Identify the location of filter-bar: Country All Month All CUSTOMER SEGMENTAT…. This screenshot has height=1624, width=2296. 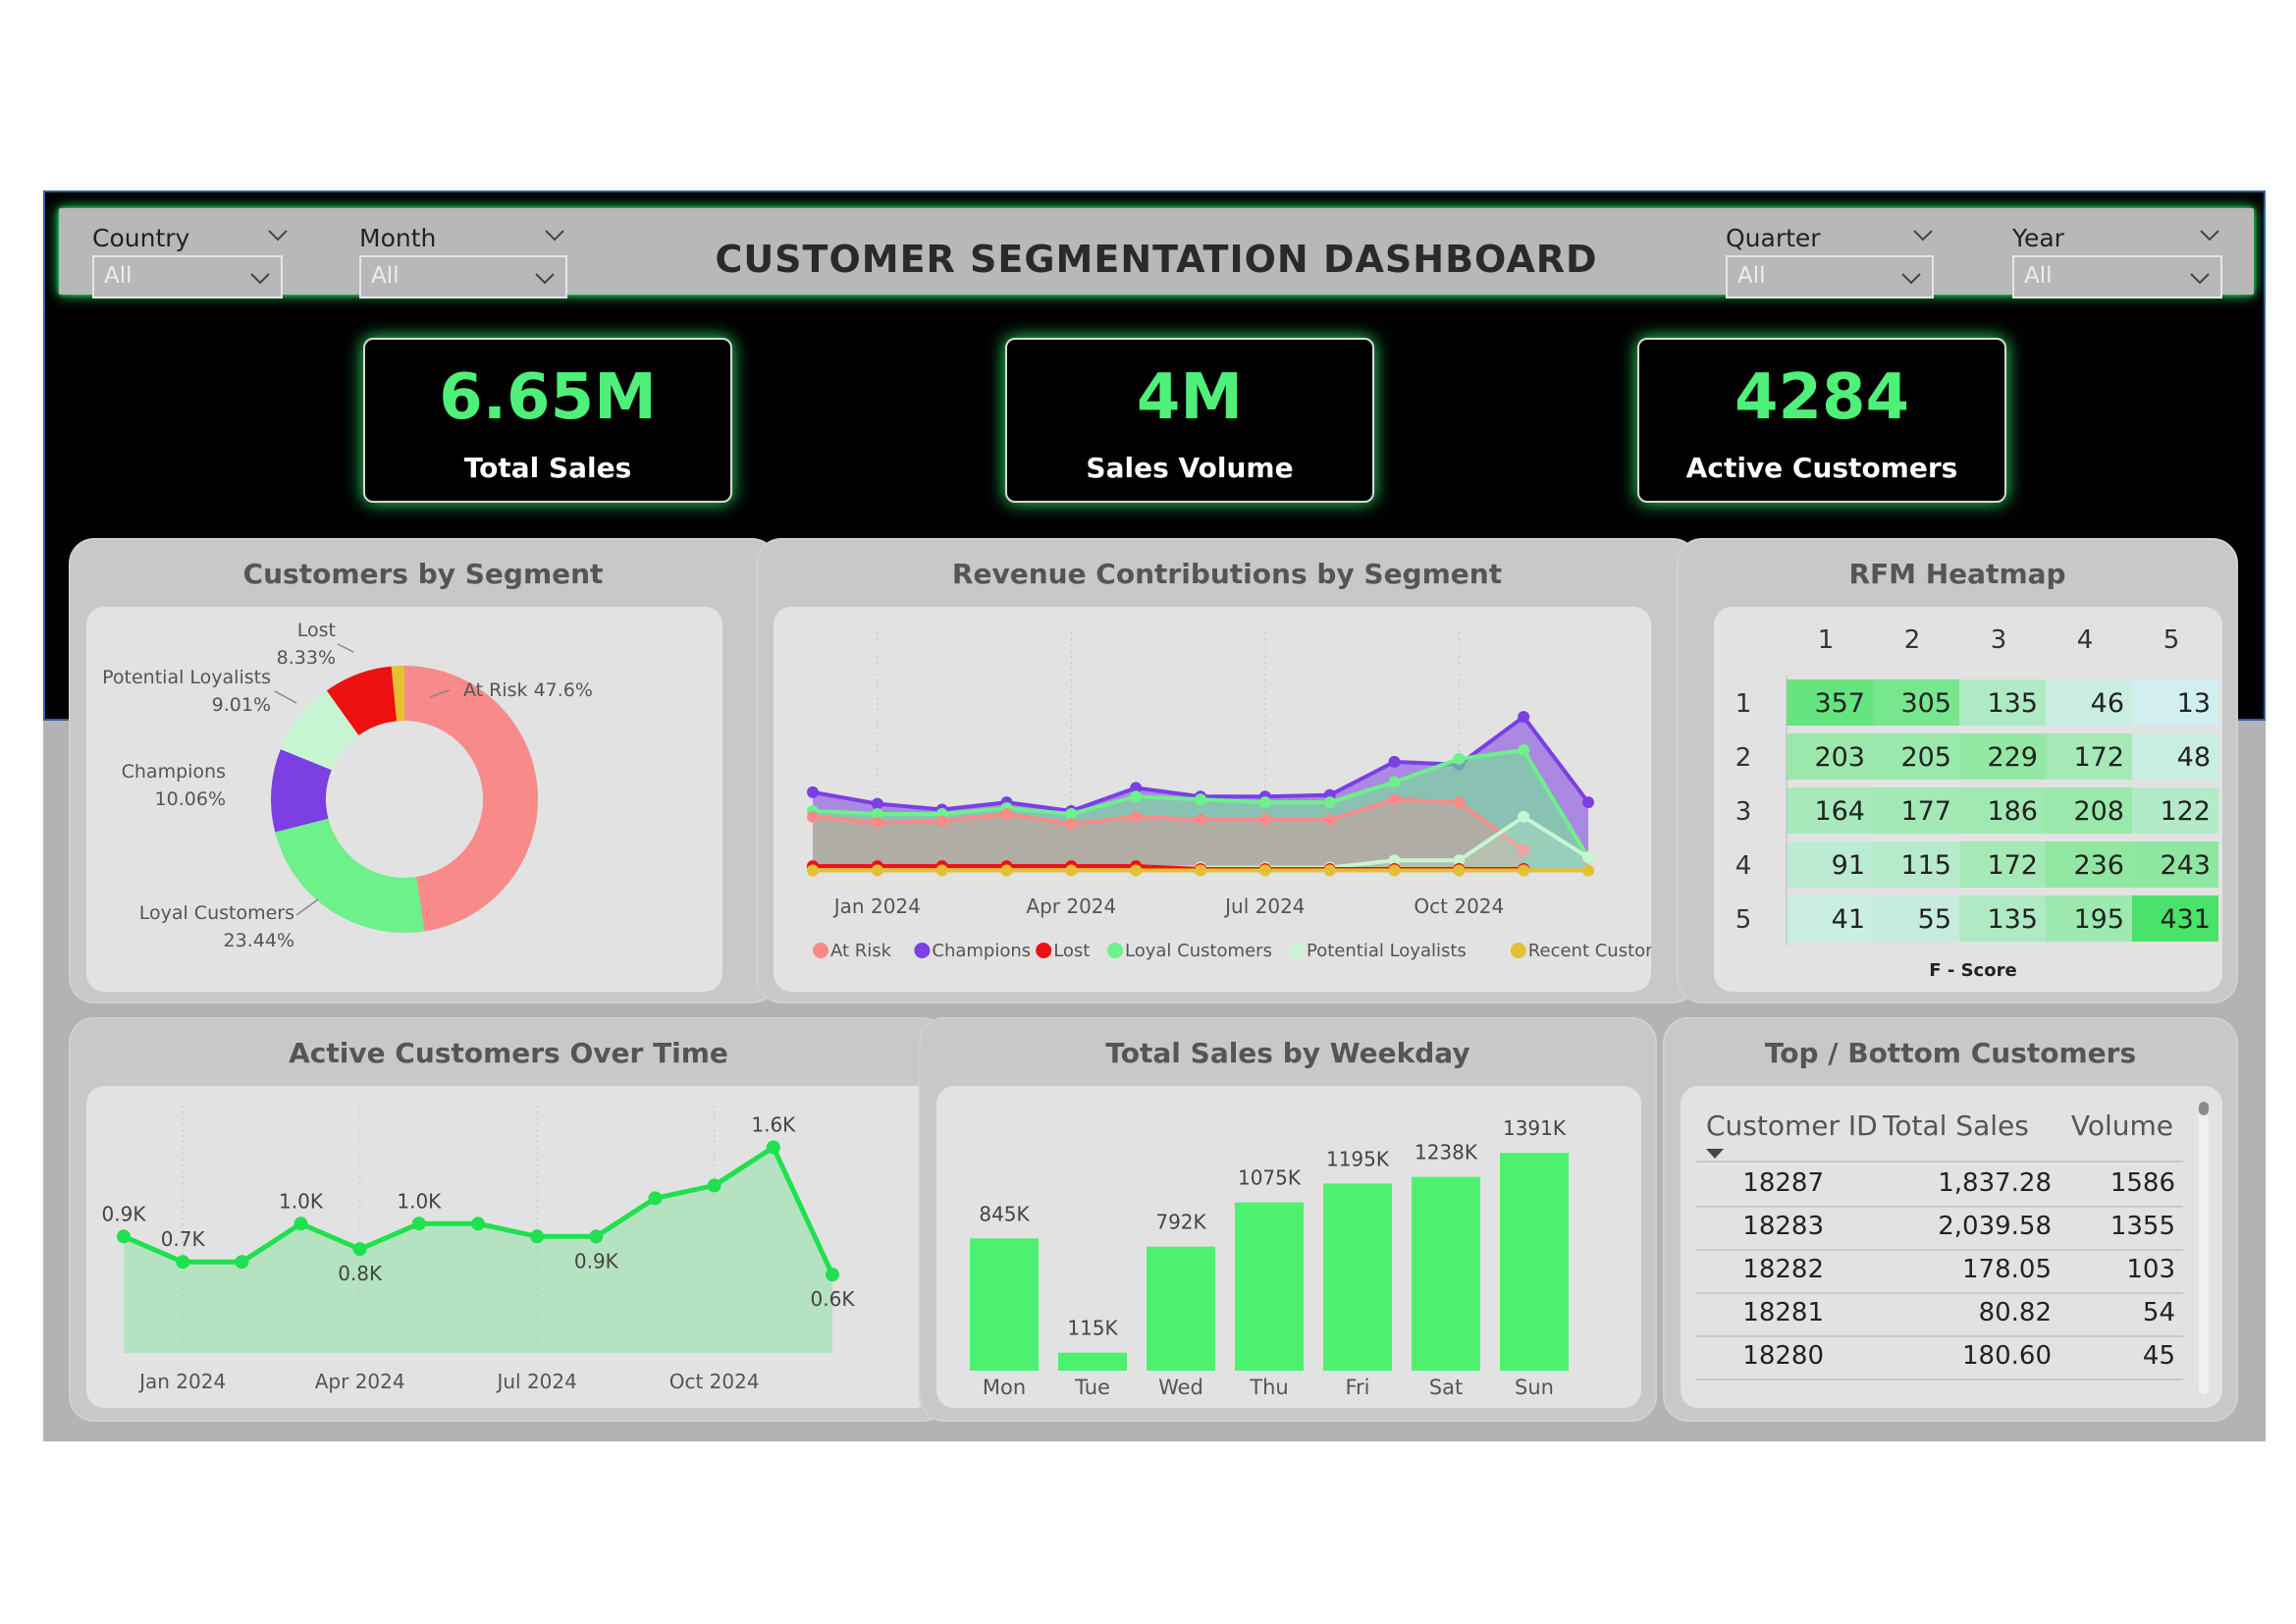
(1156, 253).